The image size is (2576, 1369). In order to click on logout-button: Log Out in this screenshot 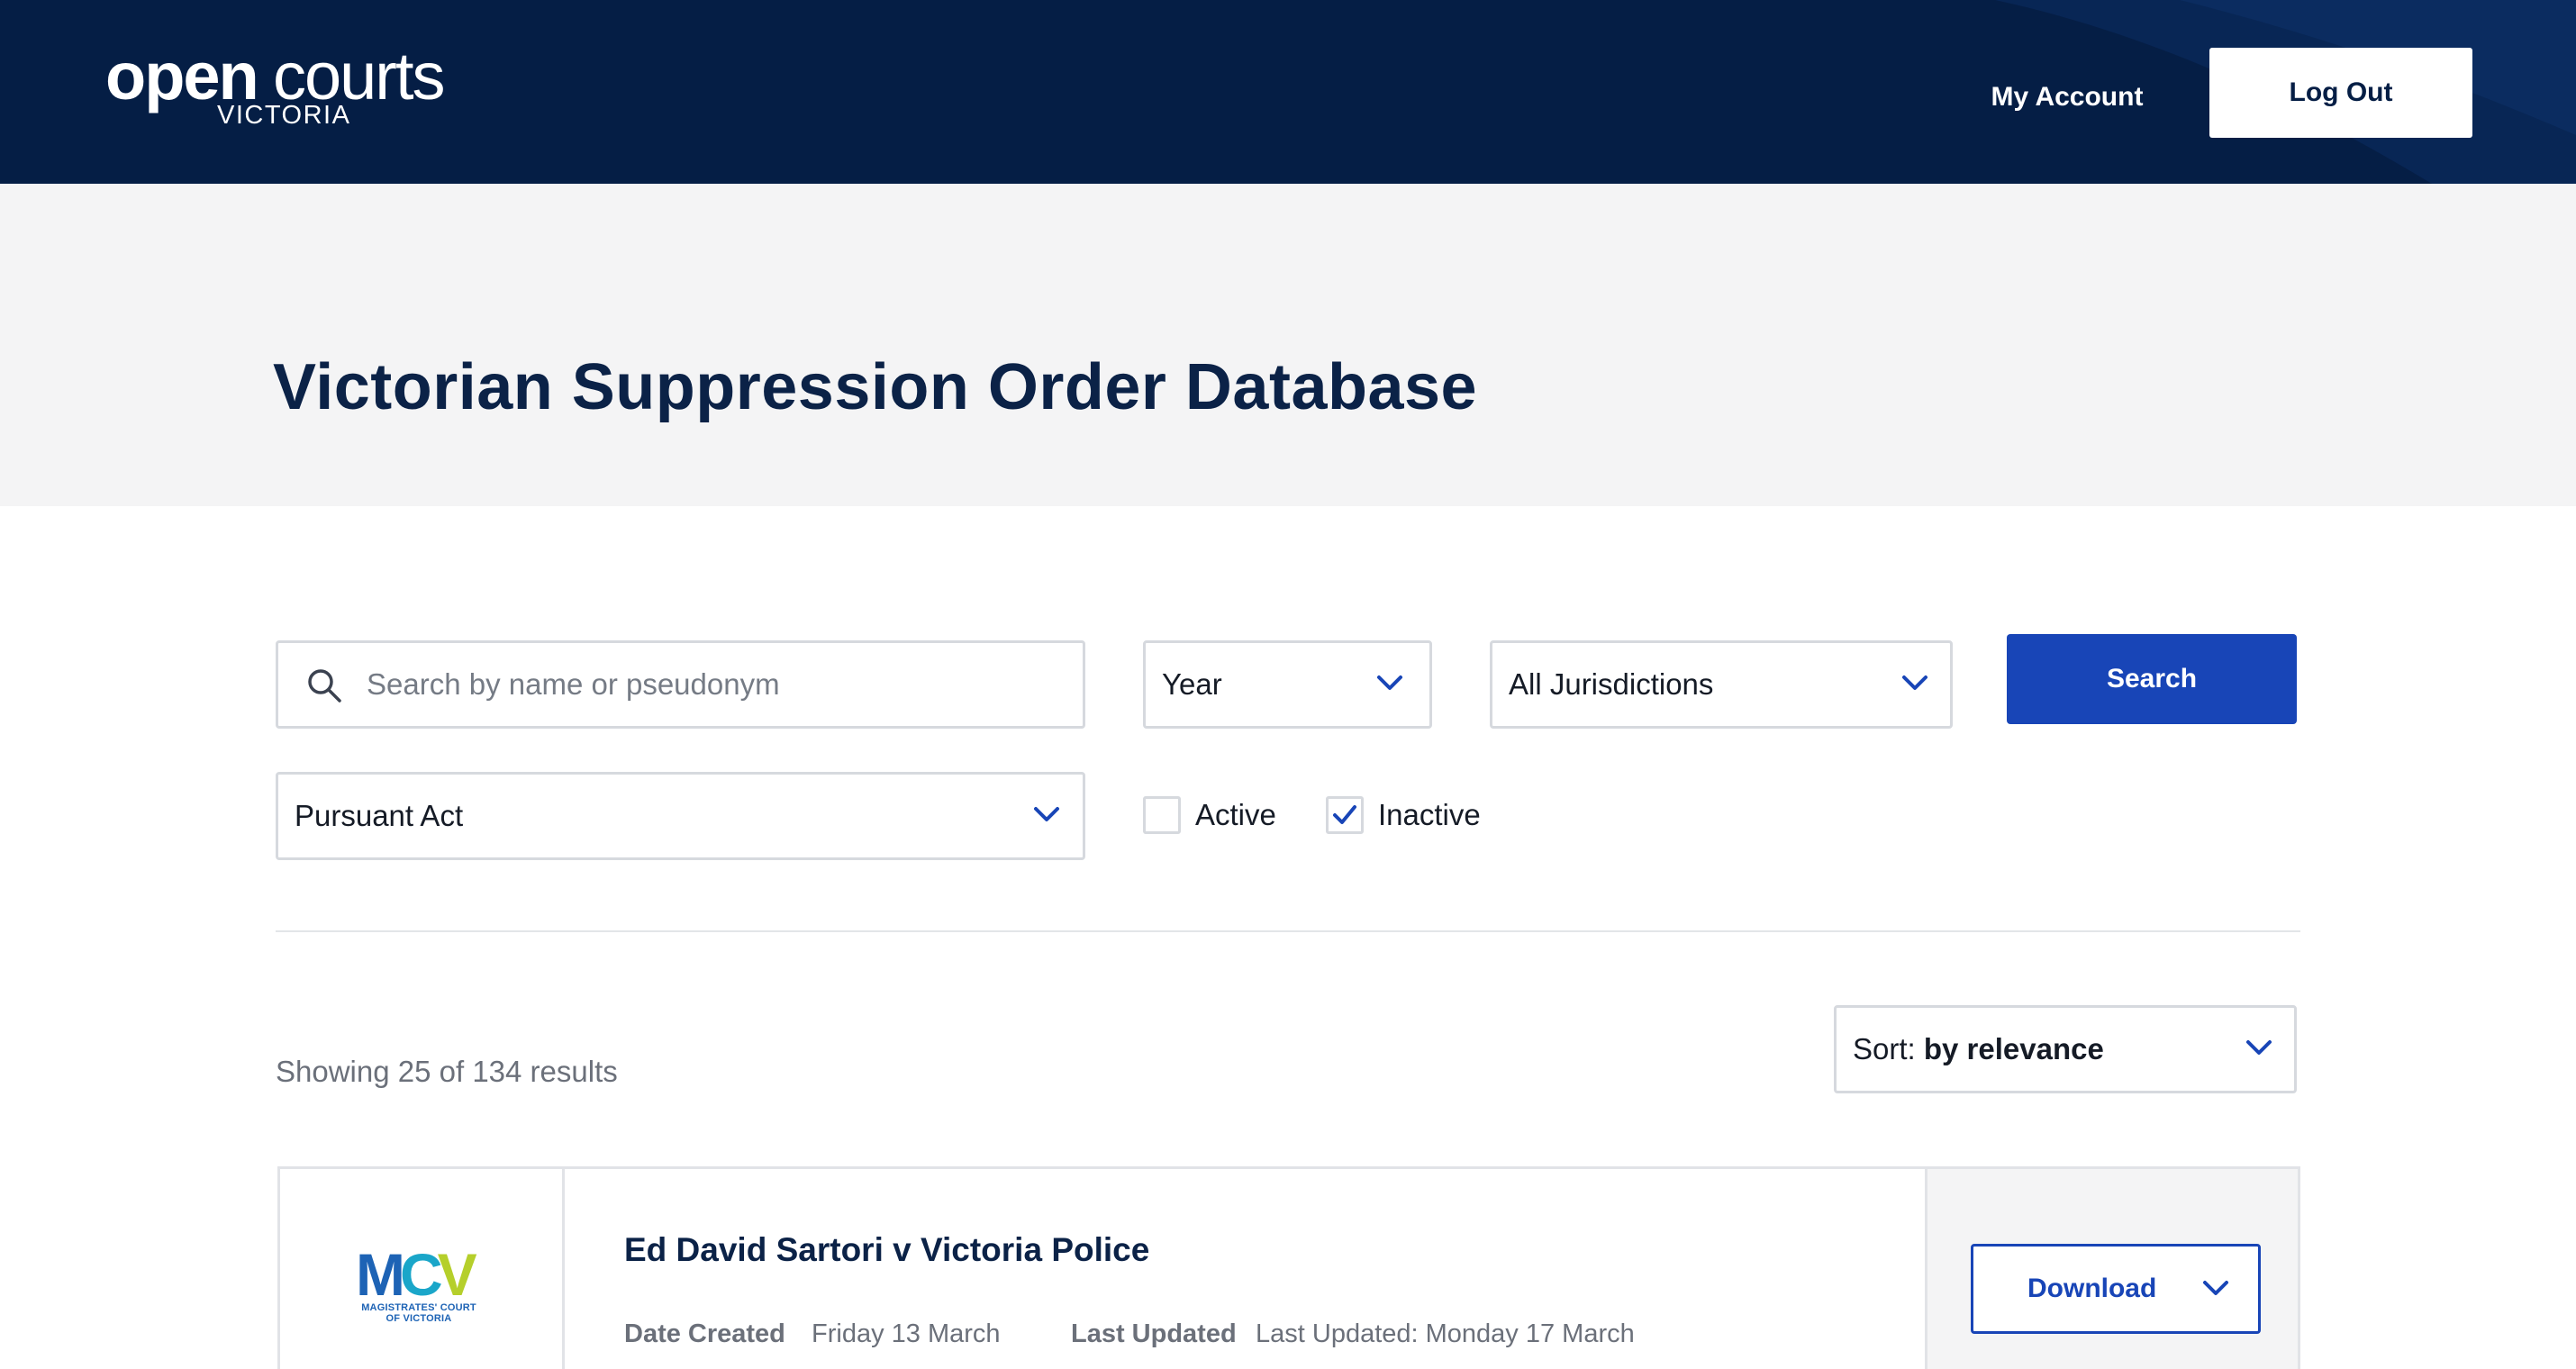, I will do `click(2340, 93)`.